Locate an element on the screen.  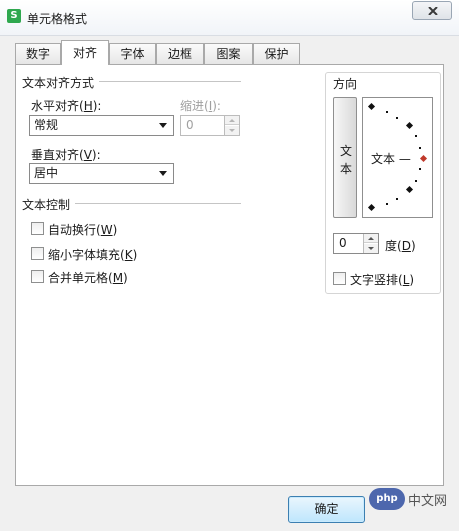
vertical-text-char: 文 is located at coordinates (345, 151).